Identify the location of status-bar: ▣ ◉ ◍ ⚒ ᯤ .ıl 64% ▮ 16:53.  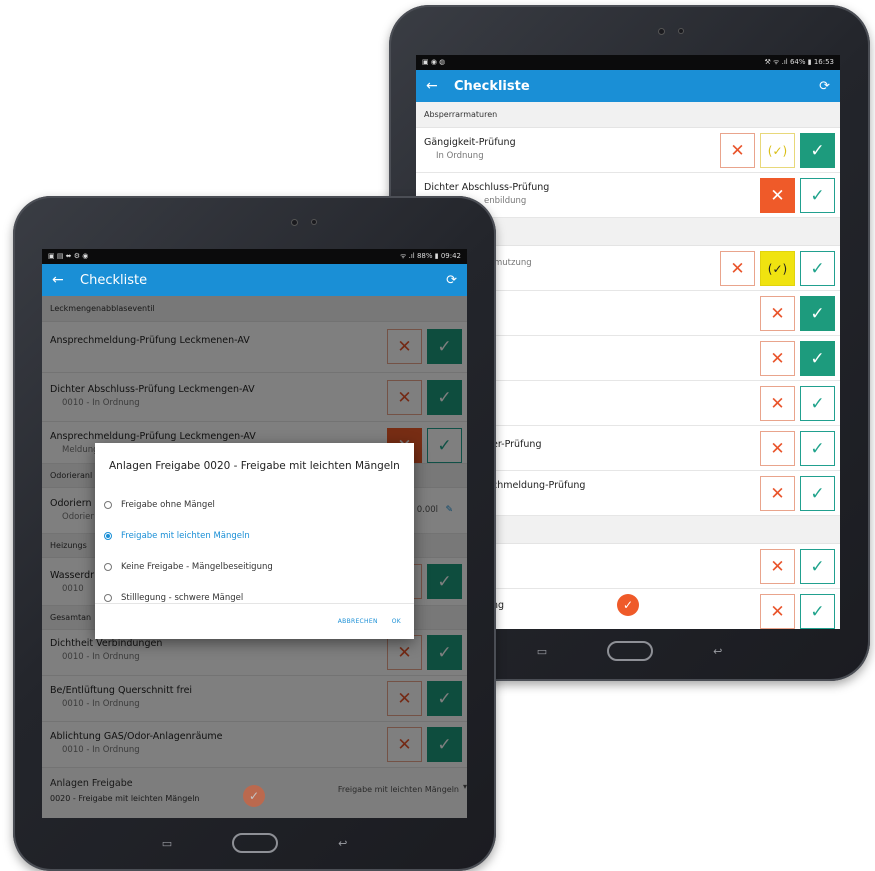
(628, 62).